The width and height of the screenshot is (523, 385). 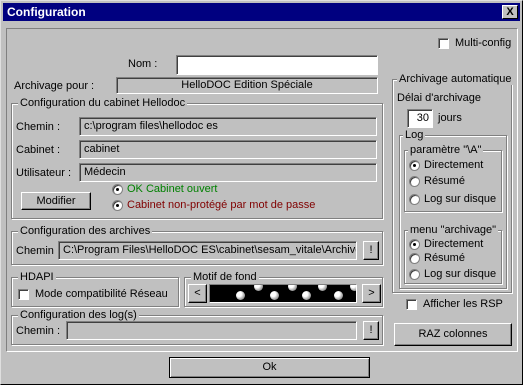 I want to click on archives-browse-button: !, so click(x=371, y=250).